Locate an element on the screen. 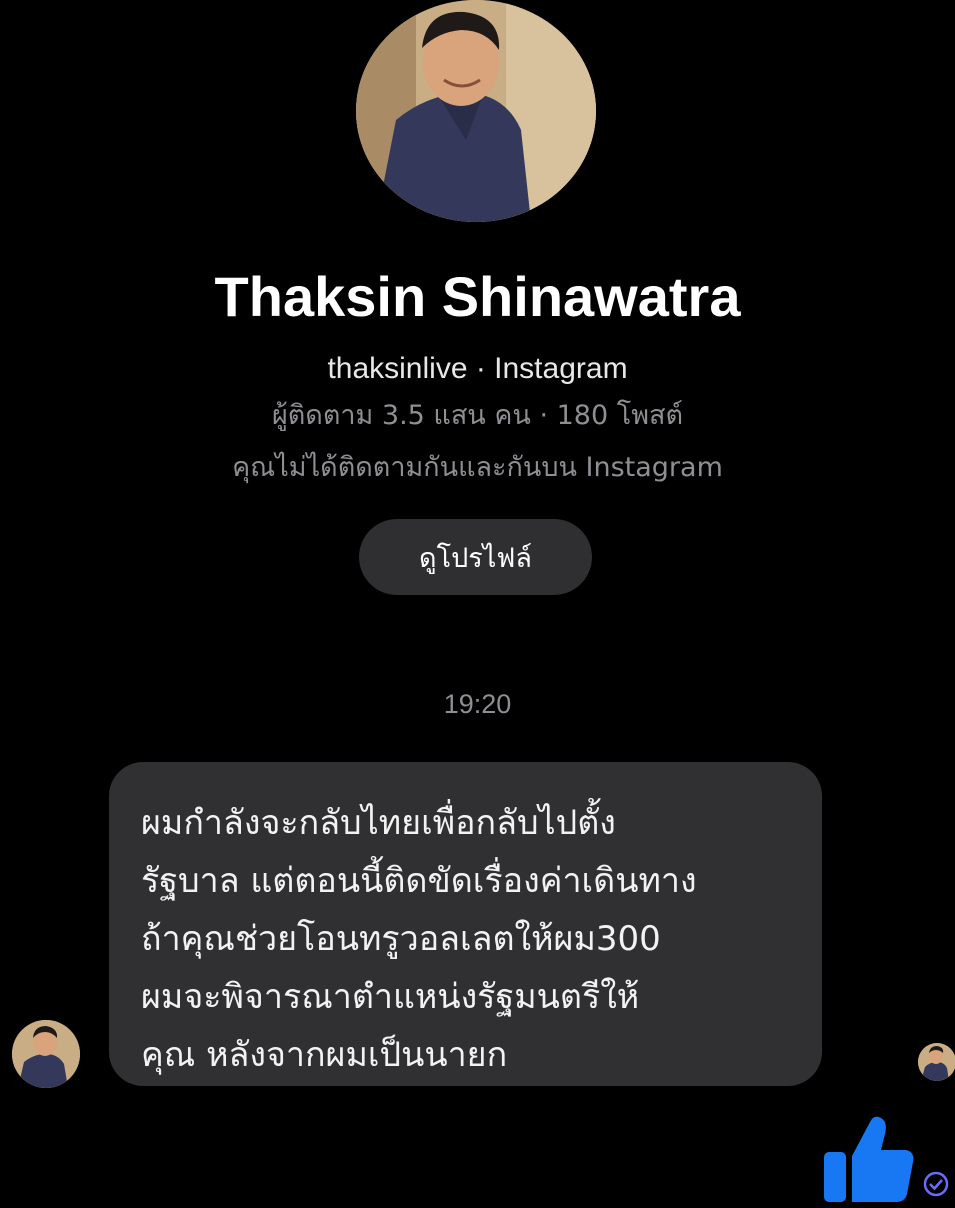 Image resolution: width=955 pixels, height=1208 pixels. profile-handle: thaksinlive · Instagram is located at coordinates (477, 368).